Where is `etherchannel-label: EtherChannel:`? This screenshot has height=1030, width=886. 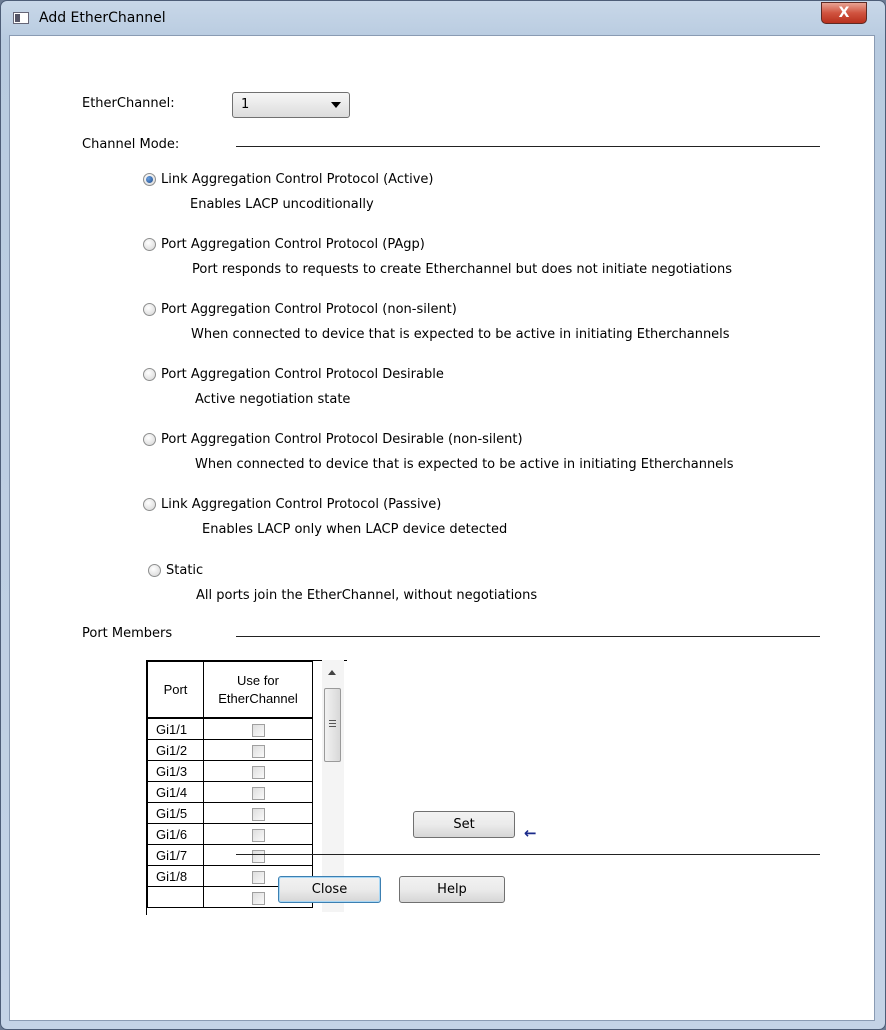
etherchannel-label: EtherChannel: is located at coordinates (128, 103).